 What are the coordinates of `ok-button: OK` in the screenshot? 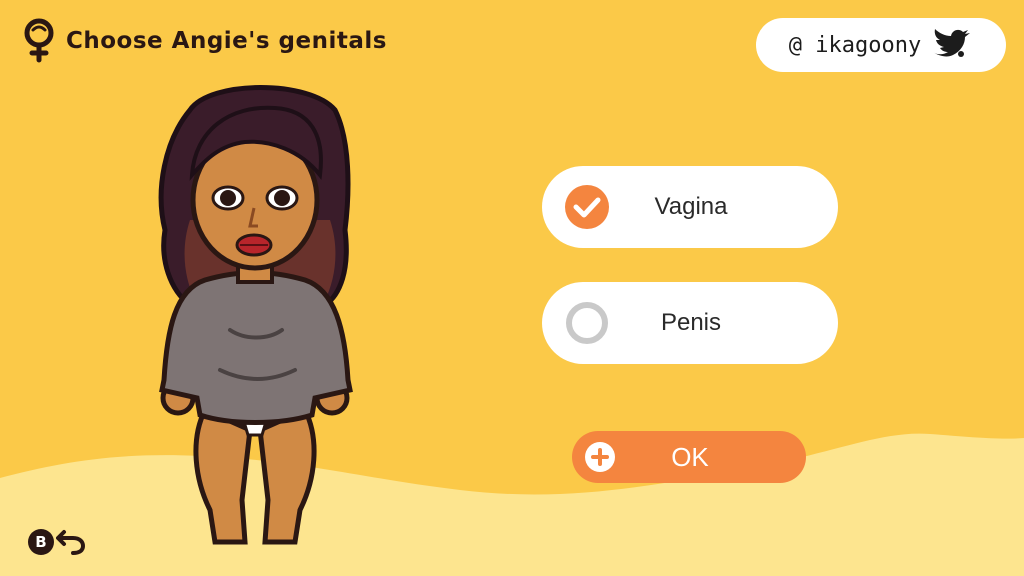 It's located at (689, 457).